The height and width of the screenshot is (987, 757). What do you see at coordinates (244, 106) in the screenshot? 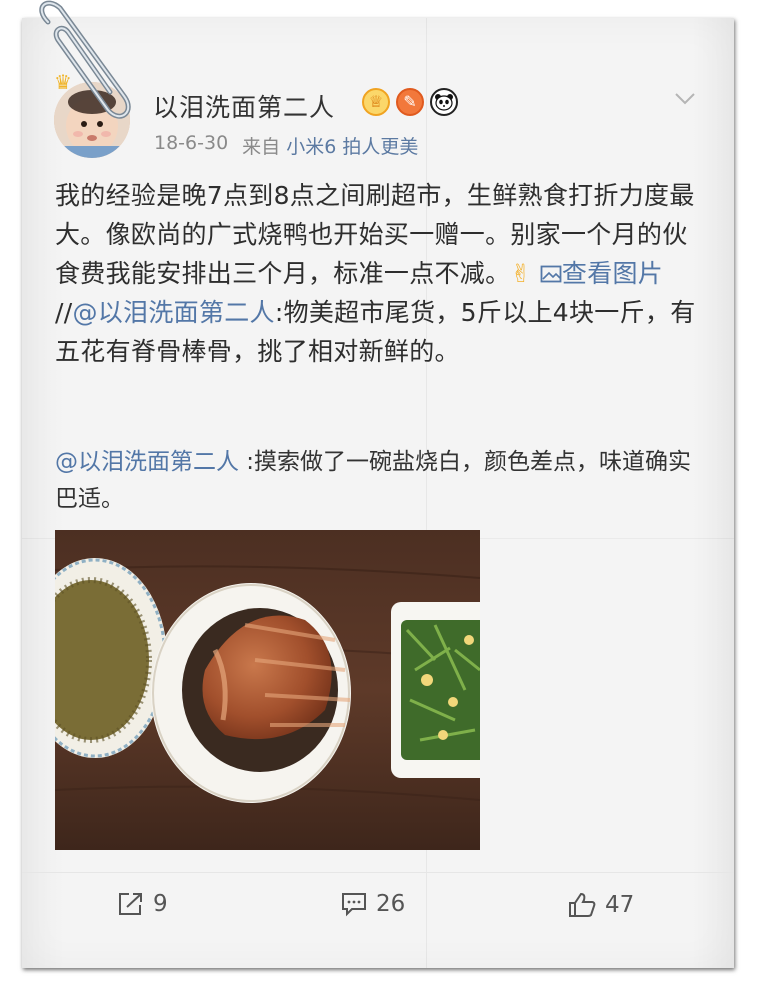
I see `username: 以泪洗面第二人` at bounding box center [244, 106].